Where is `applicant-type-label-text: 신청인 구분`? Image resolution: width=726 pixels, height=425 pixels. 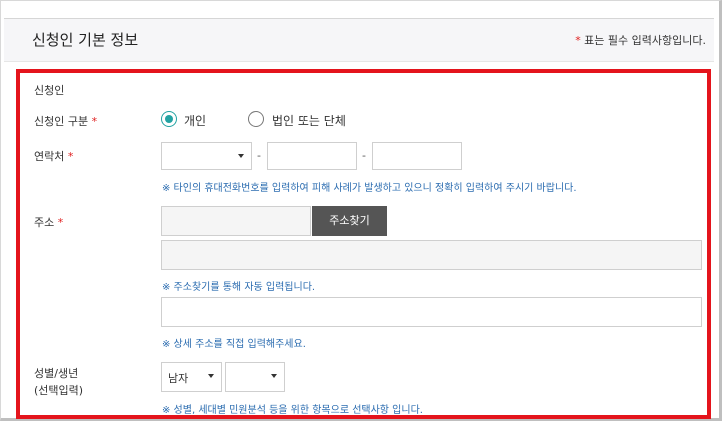
applicant-type-label-text: 신청인 구분 is located at coordinates (61, 121).